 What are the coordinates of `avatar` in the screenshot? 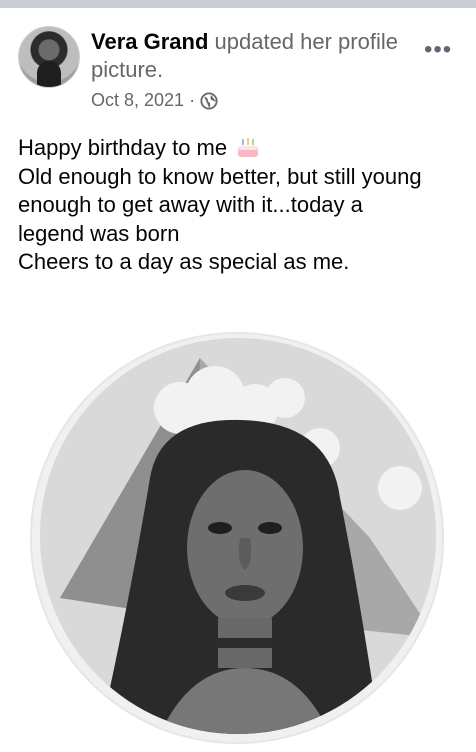 It's located at (49, 57).